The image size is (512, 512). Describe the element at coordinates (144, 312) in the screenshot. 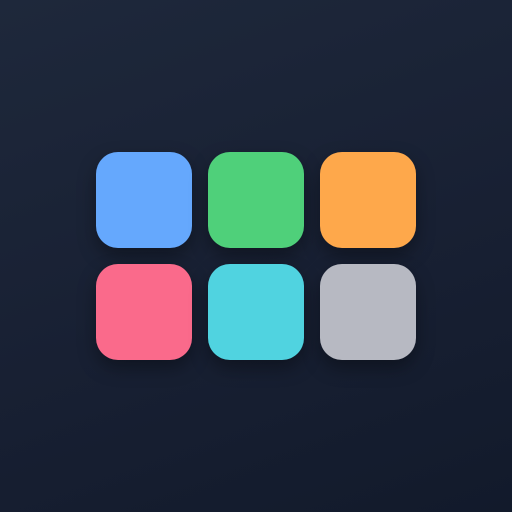

I see `tile-pink` at that location.